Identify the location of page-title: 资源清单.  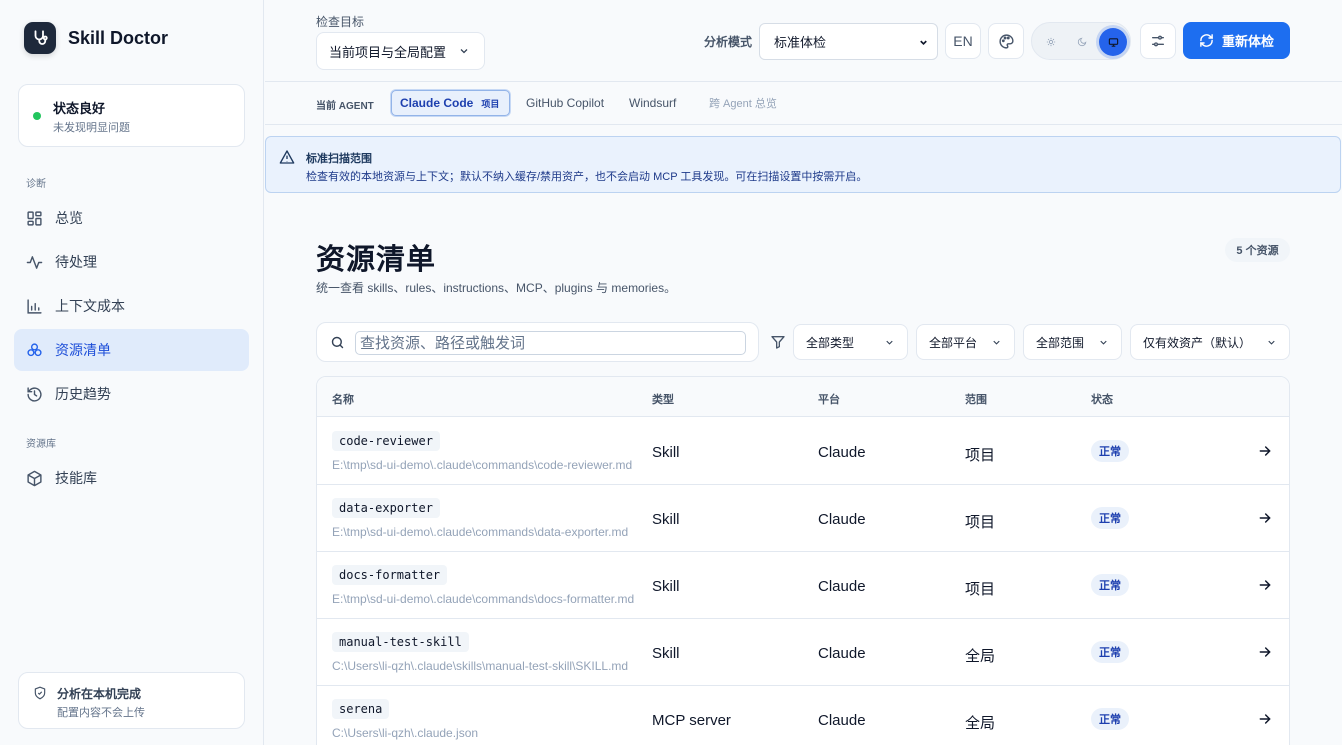
(376, 260).